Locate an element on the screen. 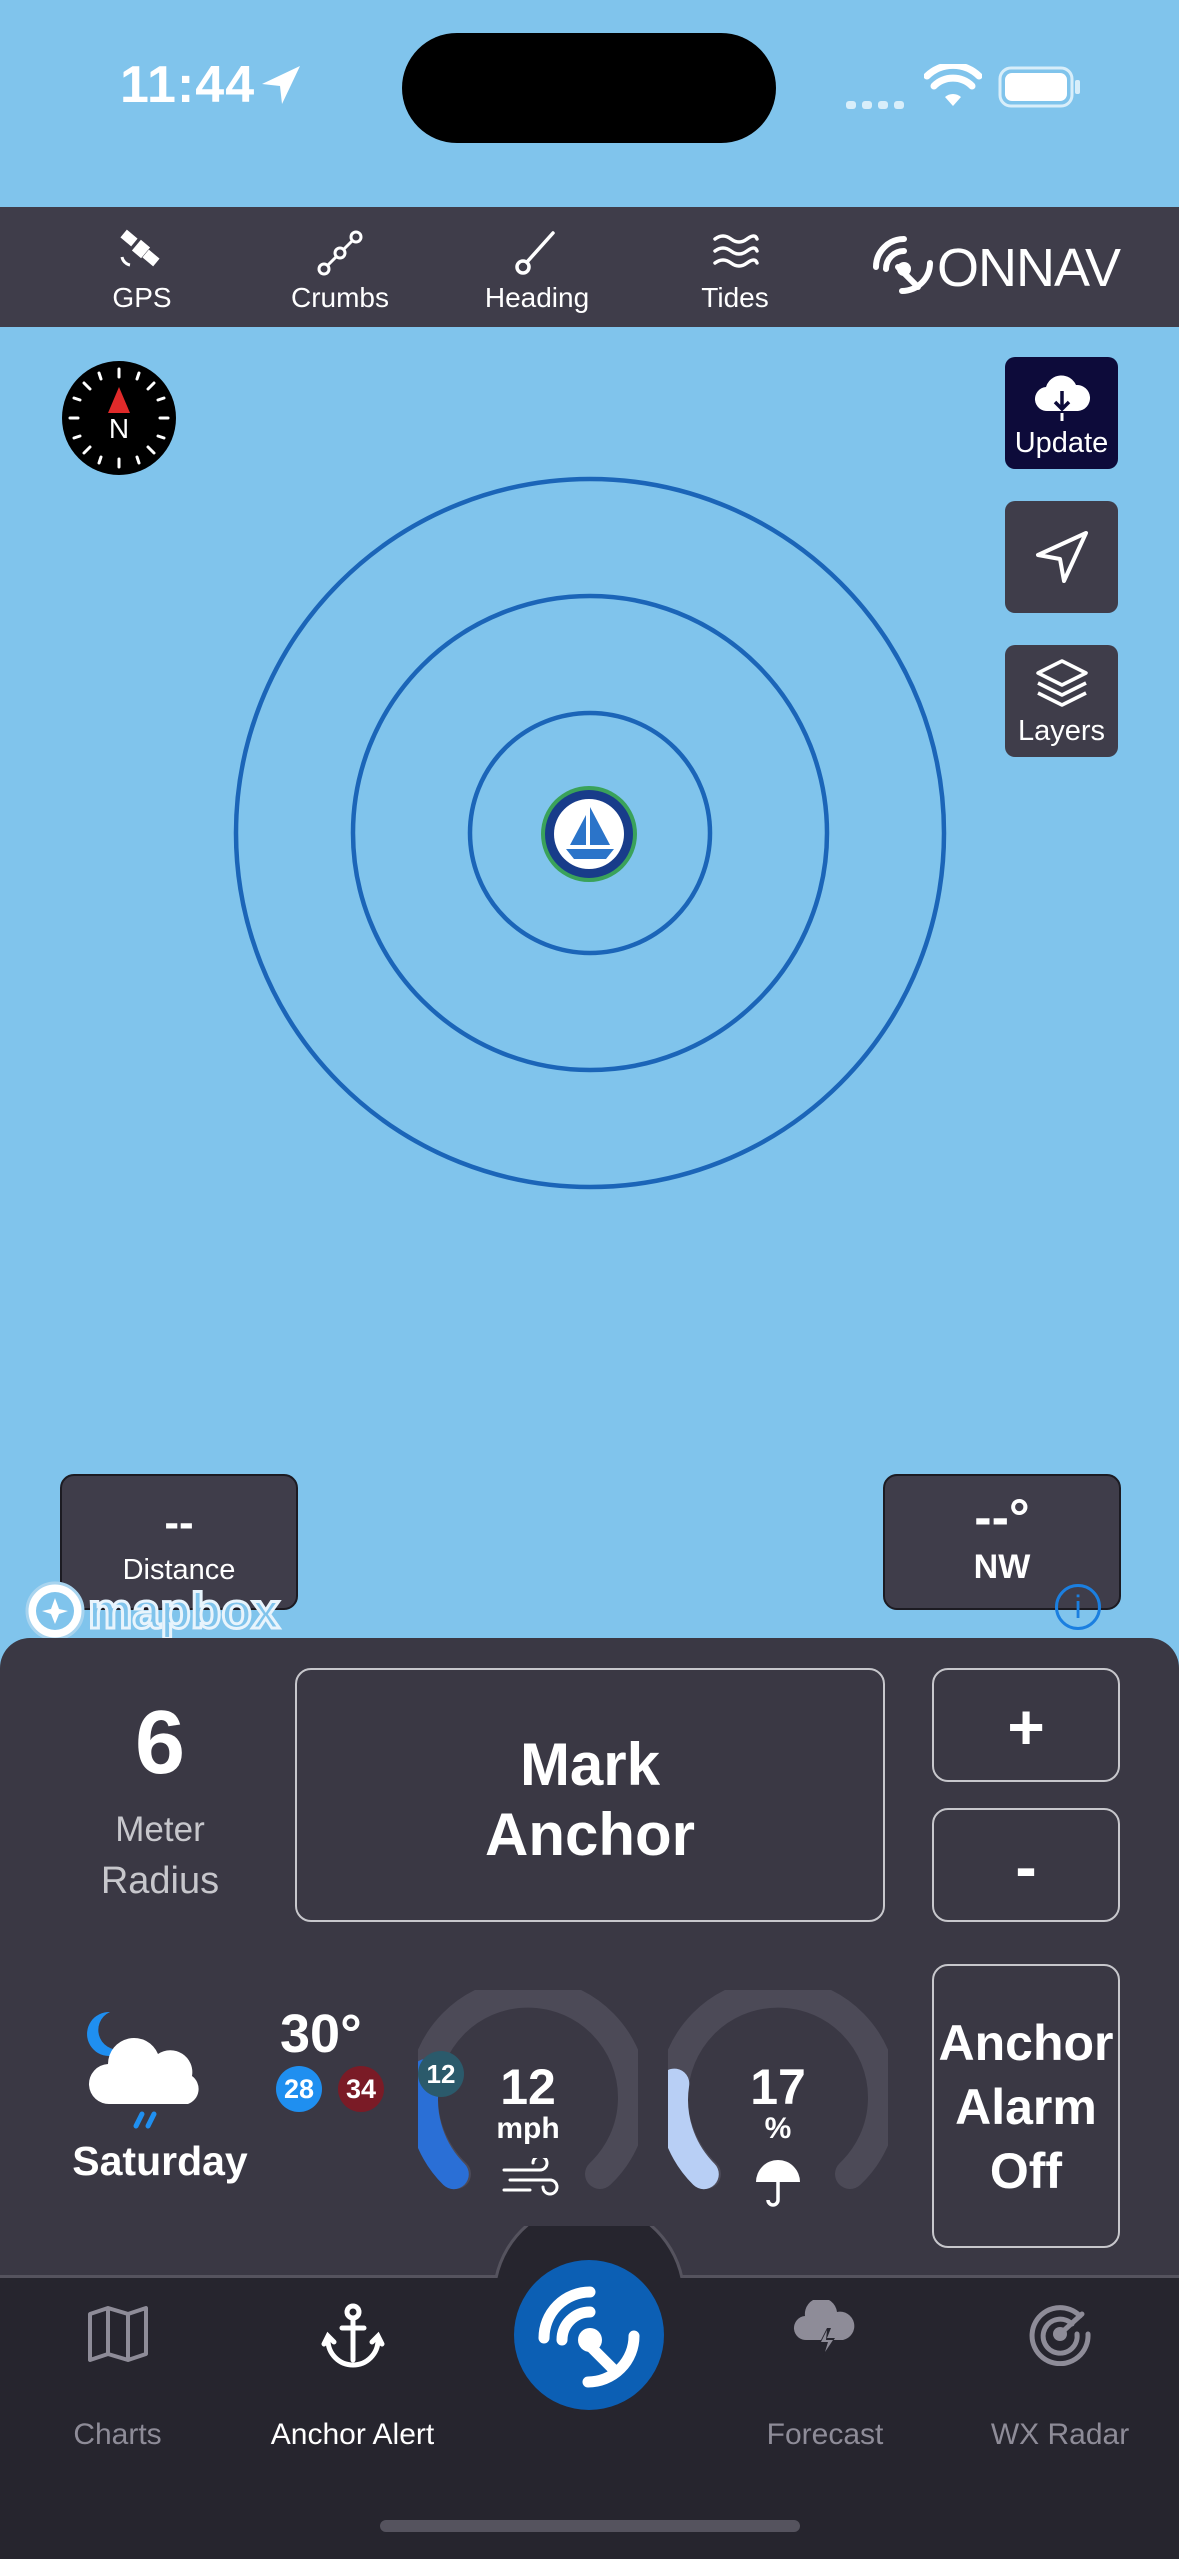  status-time: 11:44 is located at coordinates (188, 85).